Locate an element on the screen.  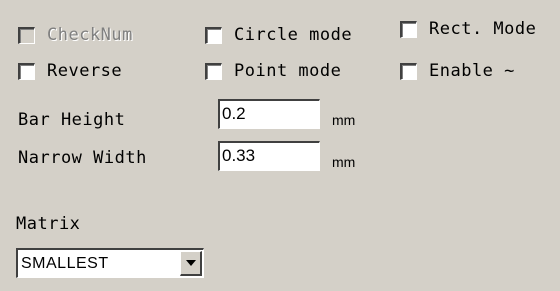
reverse-label: Reverse is located at coordinates (85, 71).